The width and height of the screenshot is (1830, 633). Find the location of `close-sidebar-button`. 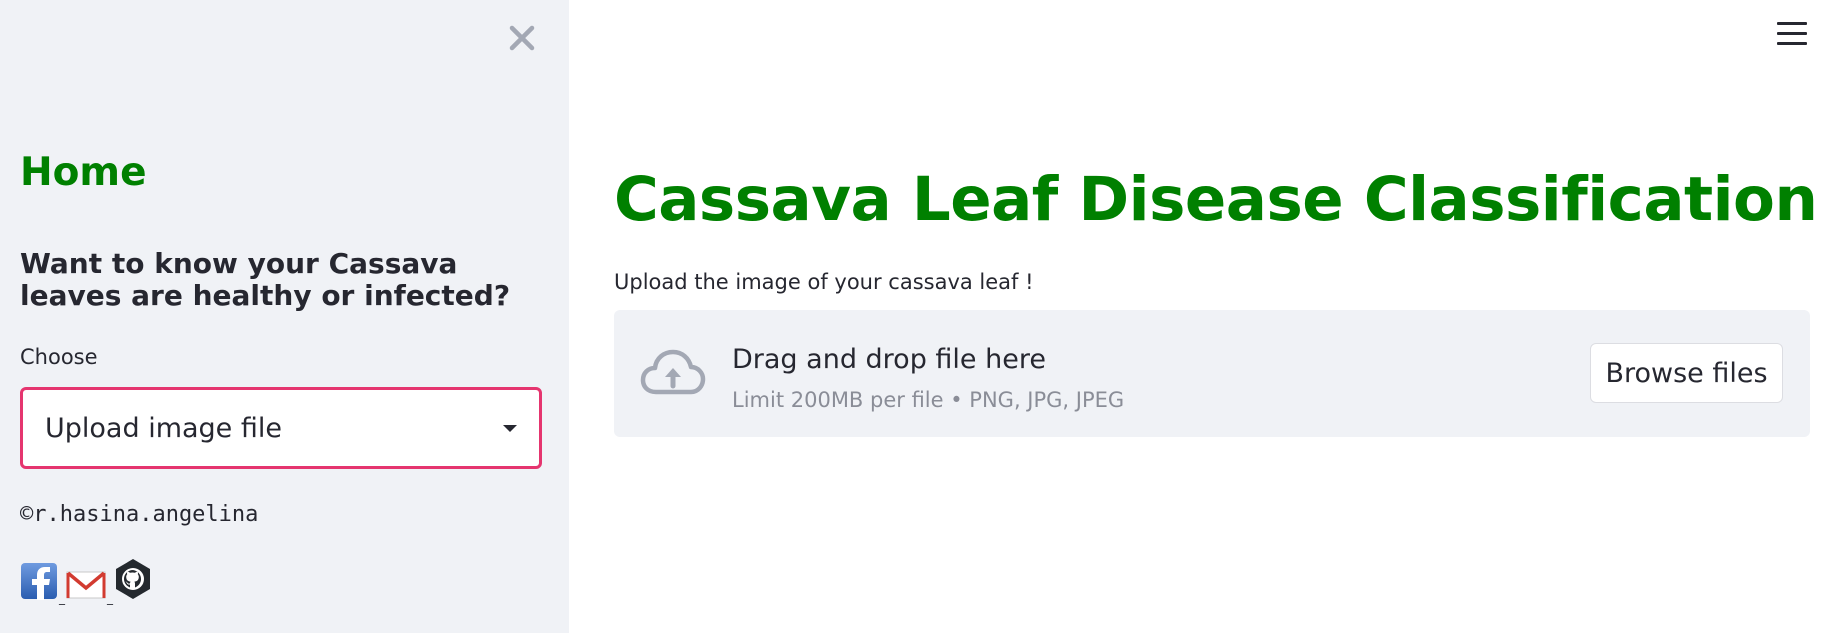

close-sidebar-button is located at coordinates (522, 38).